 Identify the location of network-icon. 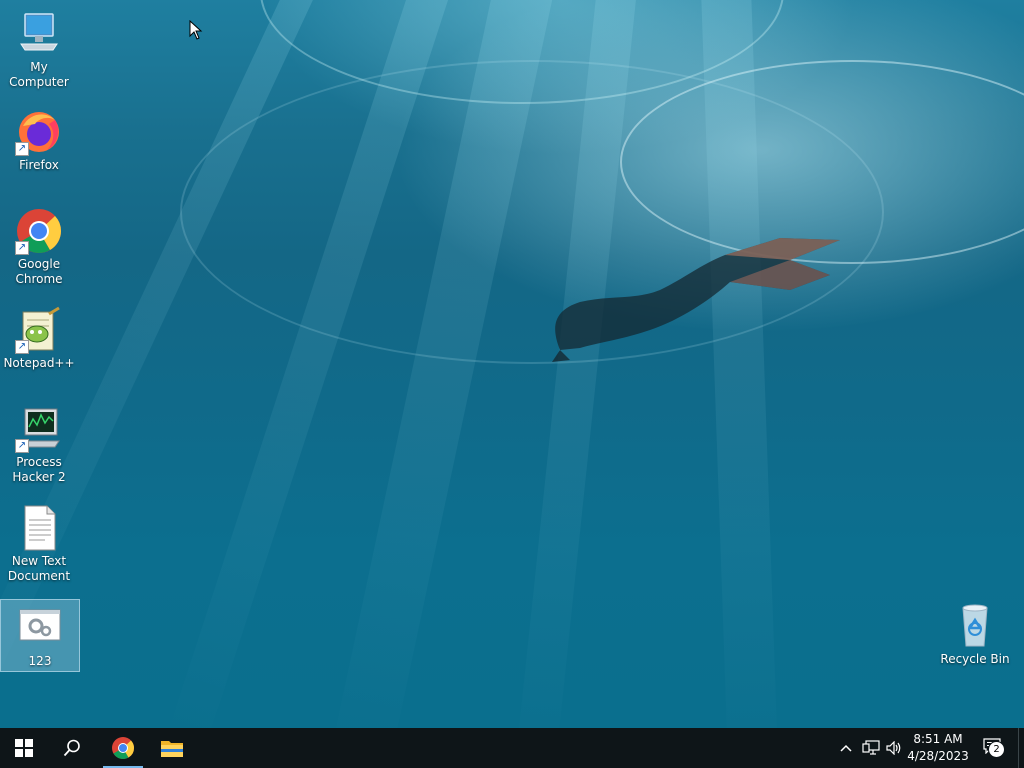
(871, 747).